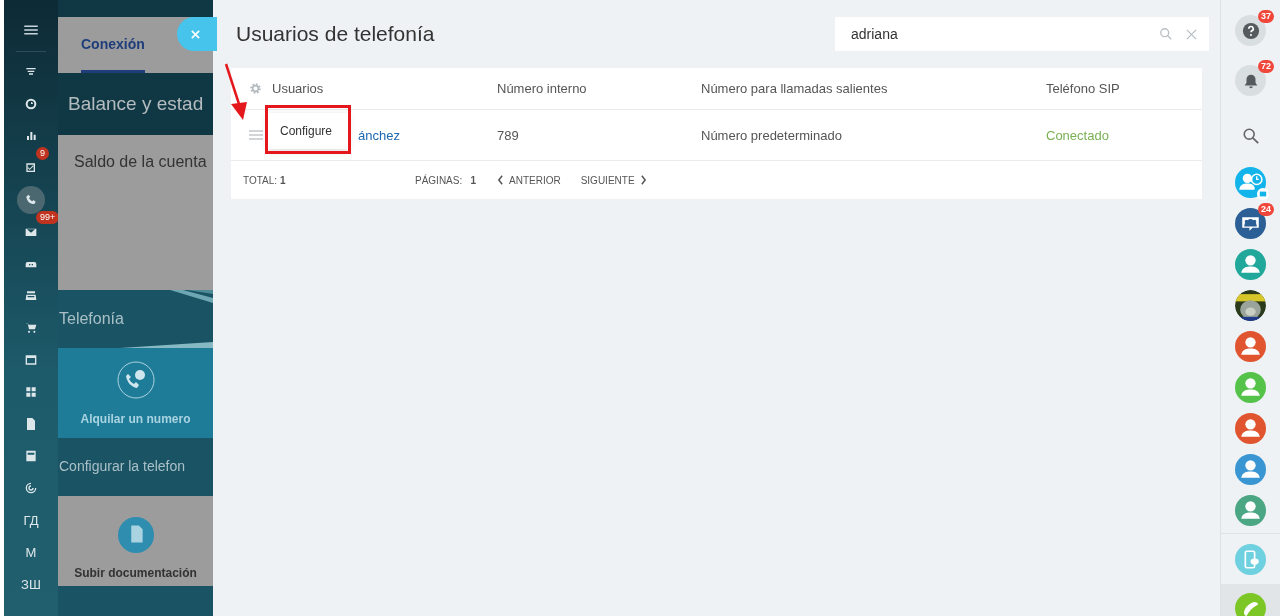 The height and width of the screenshot is (616, 1280). Describe the element at coordinates (379, 135) in the screenshot. I see `user-link: ánchez` at that location.